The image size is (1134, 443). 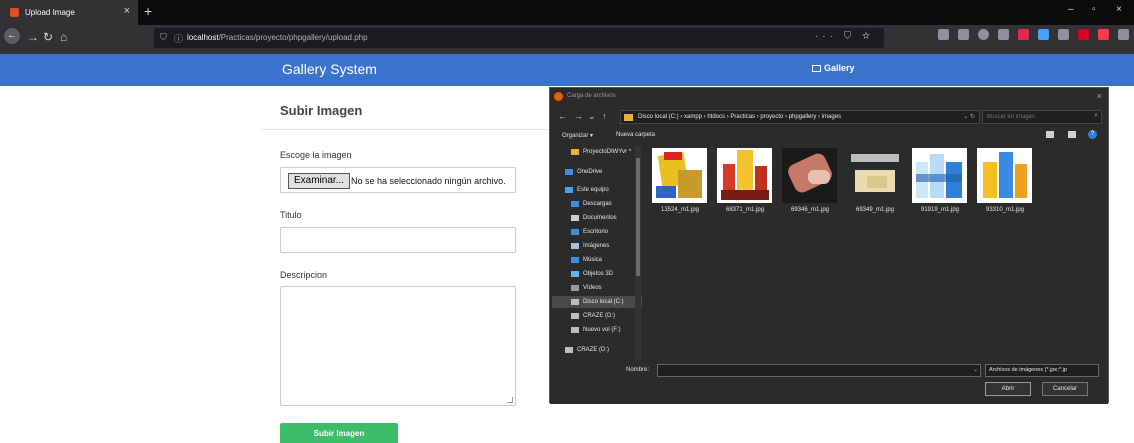 I want to click on forward-arrow-icon: →, so click(x=33, y=37).